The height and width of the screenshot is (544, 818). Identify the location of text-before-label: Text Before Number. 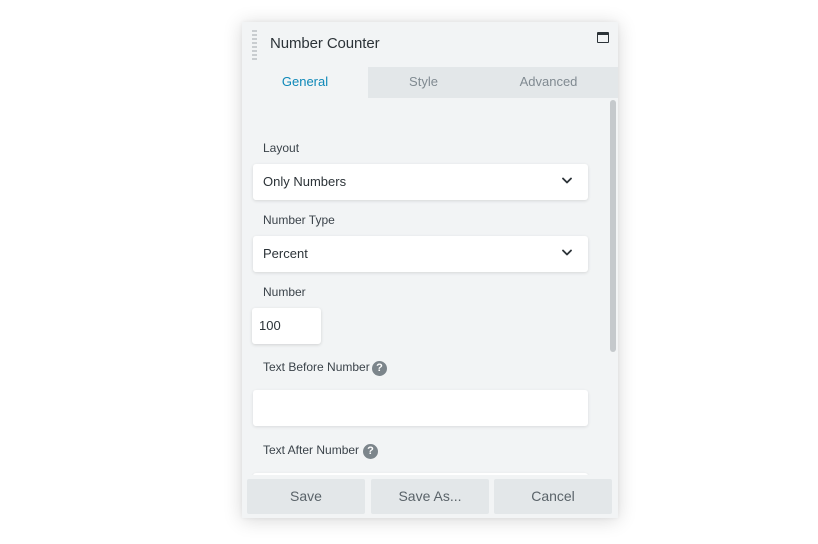
(316, 367).